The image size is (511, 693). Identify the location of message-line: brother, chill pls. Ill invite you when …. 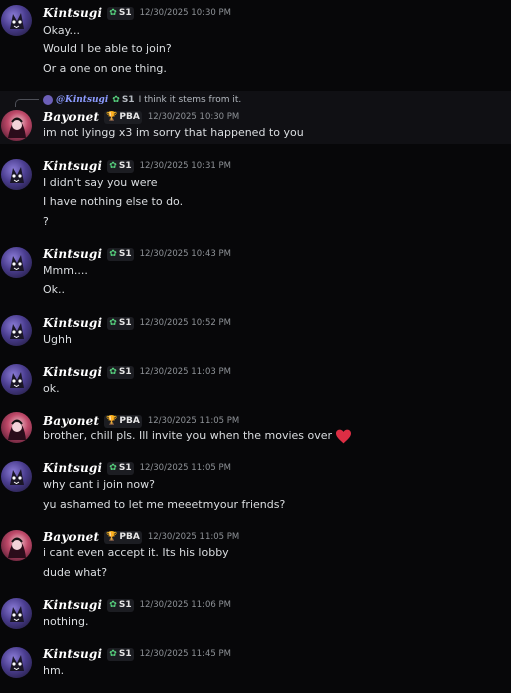
(197, 436).